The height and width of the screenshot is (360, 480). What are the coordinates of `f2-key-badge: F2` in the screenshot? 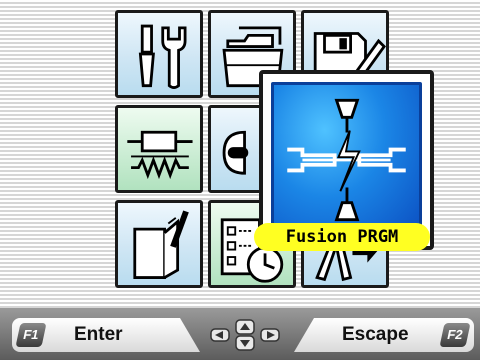 It's located at (455, 335).